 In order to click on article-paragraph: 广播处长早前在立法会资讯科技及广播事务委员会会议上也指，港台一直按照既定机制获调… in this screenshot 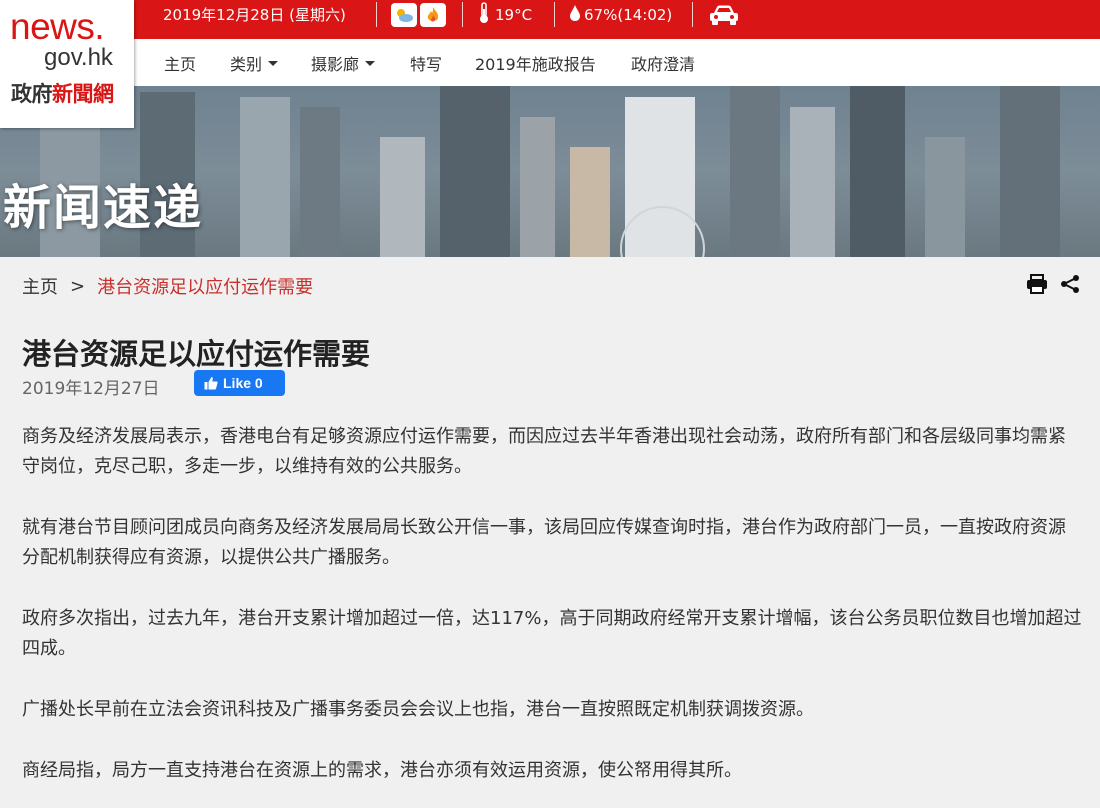, I will do `click(418, 709)`.